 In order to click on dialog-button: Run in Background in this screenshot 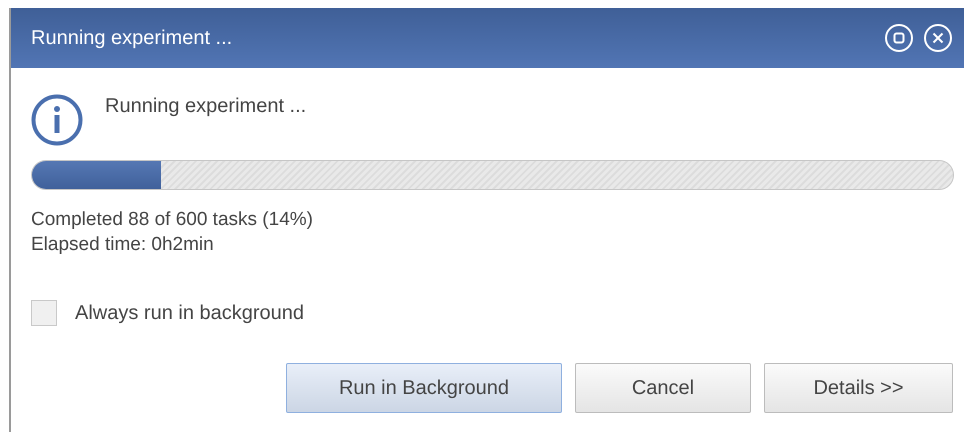, I will do `click(424, 388)`.